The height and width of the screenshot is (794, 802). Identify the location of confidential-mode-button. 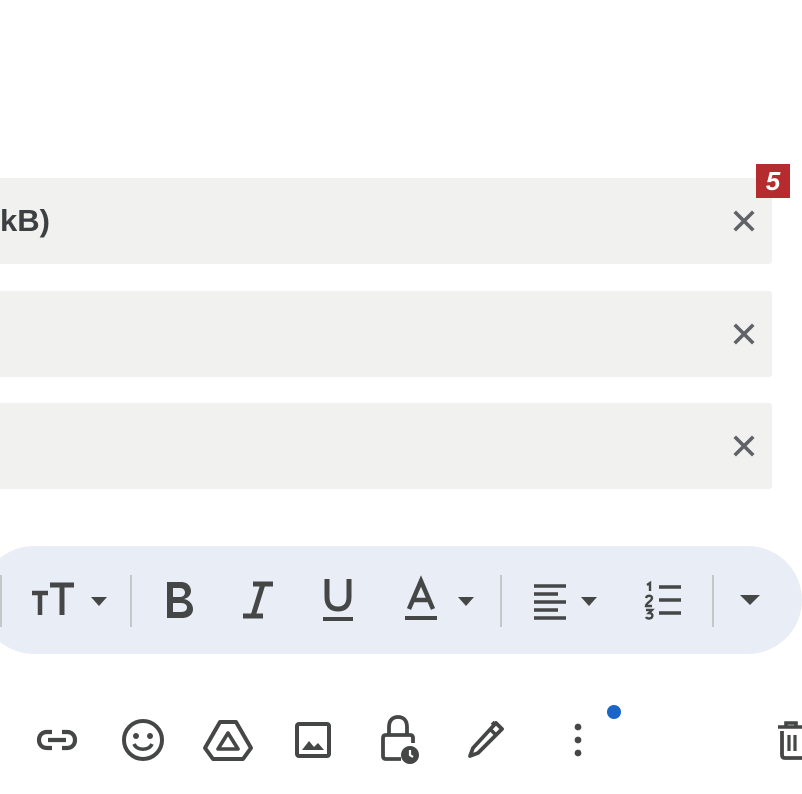
(399, 740).